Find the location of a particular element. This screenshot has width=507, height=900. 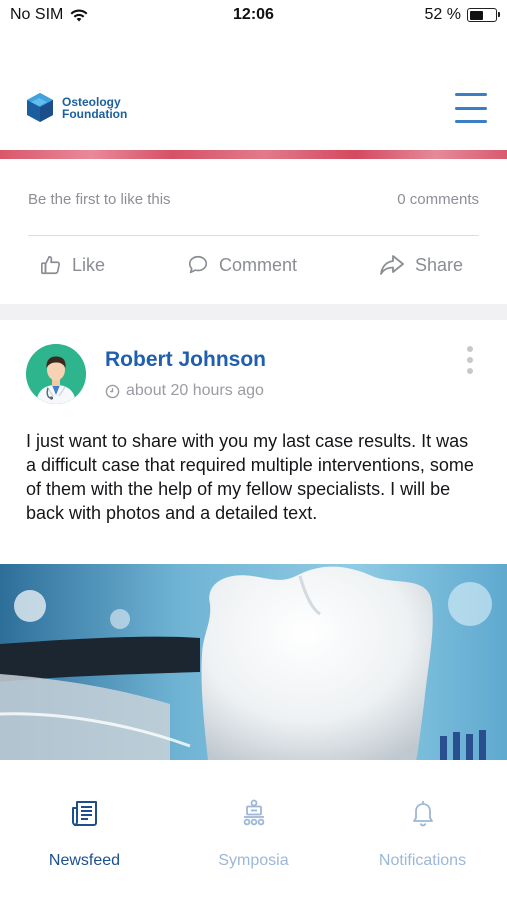

avatar is located at coordinates (56, 374).